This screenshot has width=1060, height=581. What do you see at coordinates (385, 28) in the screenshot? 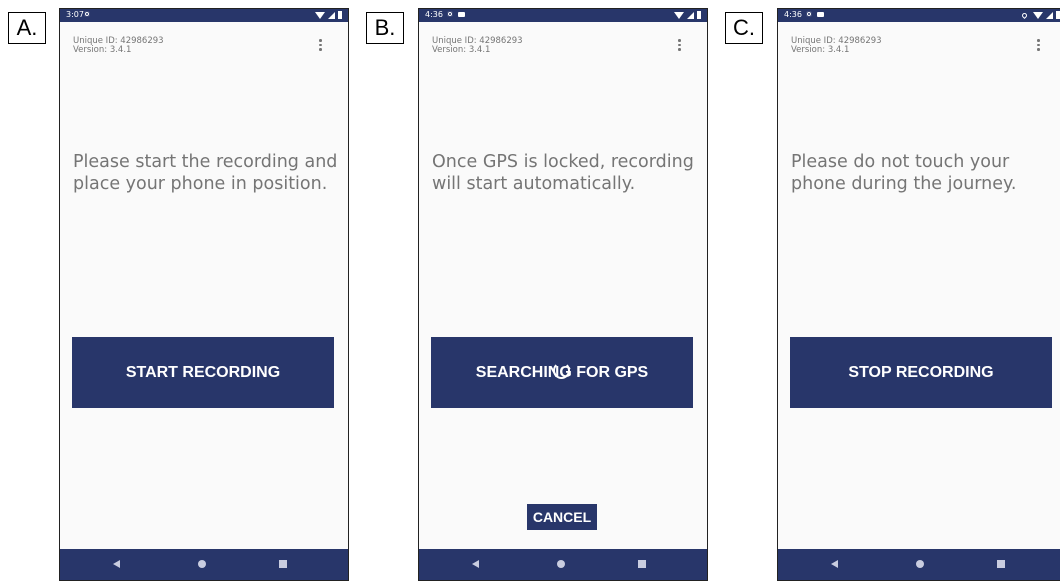
I see `panel-label-b: B.` at bounding box center [385, 28].